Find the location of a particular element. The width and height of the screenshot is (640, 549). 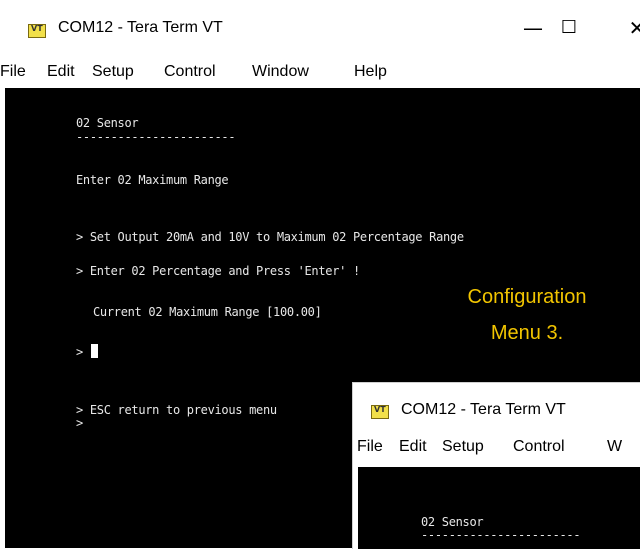

terminal-line: > ESC return to previous menu is located at coordinates (176, 410).